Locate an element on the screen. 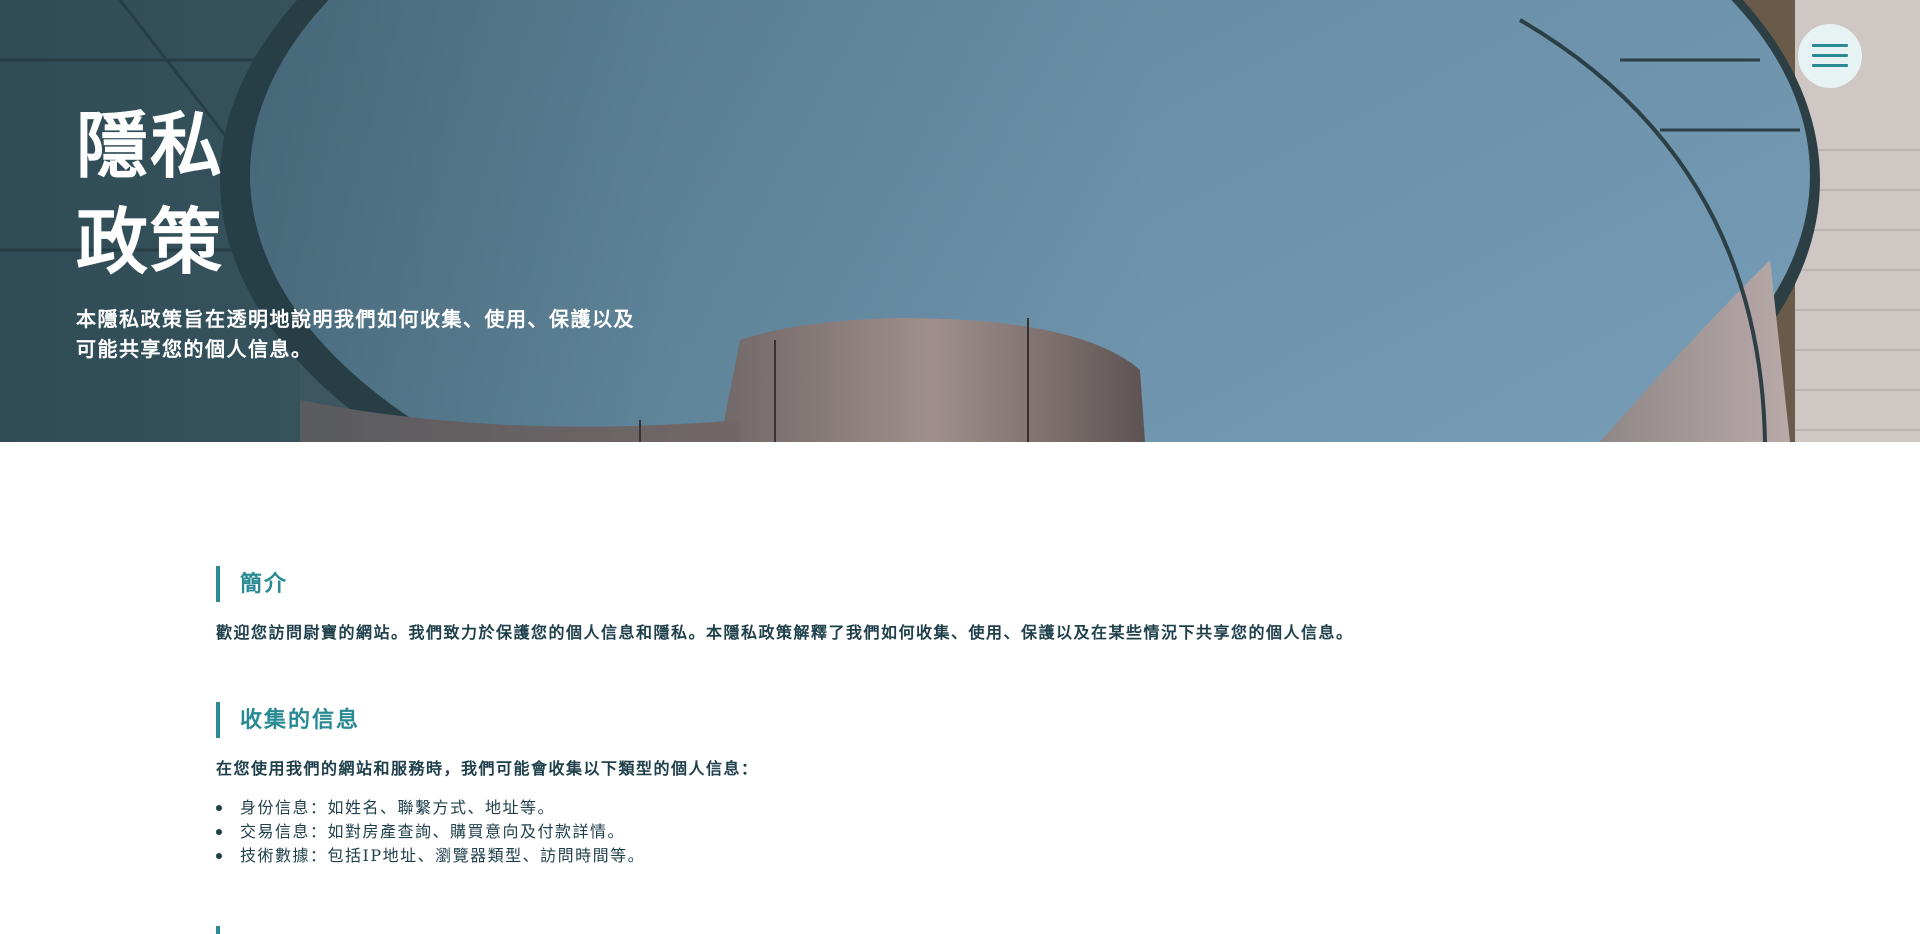 The image size is (1920, 934). section-title: 簡介 is located at coordinates (956, 584).